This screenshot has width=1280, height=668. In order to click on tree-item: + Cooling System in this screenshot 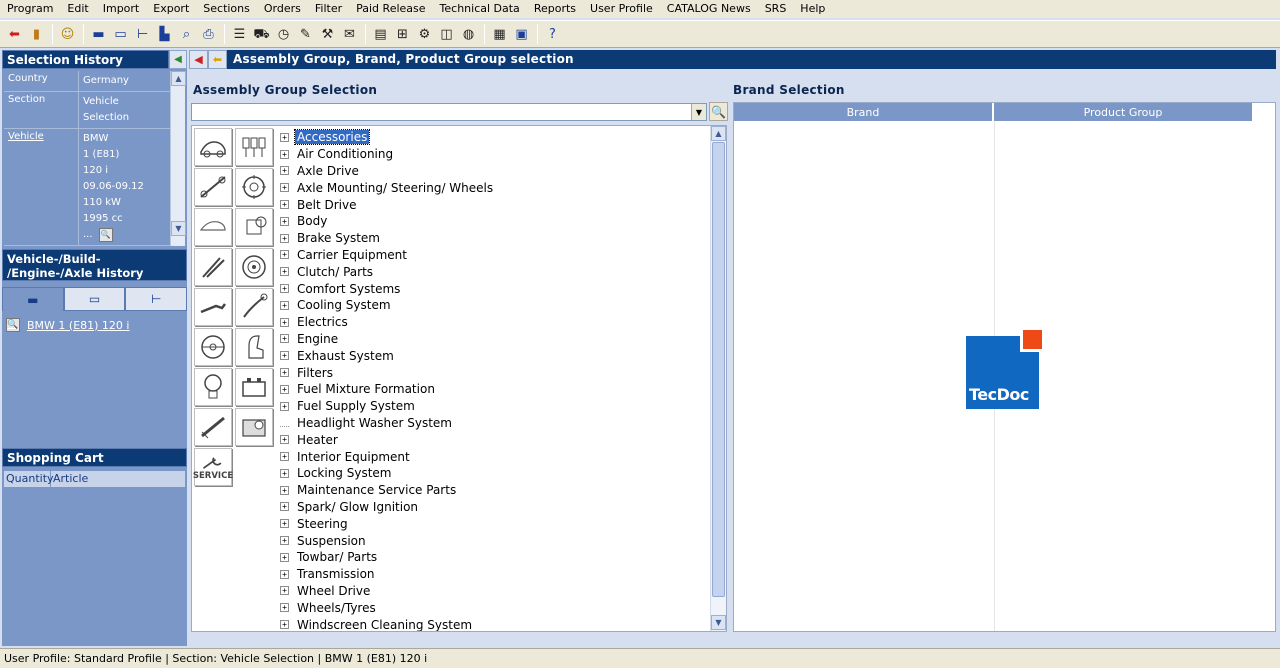, I will do `click(495, 305)`.